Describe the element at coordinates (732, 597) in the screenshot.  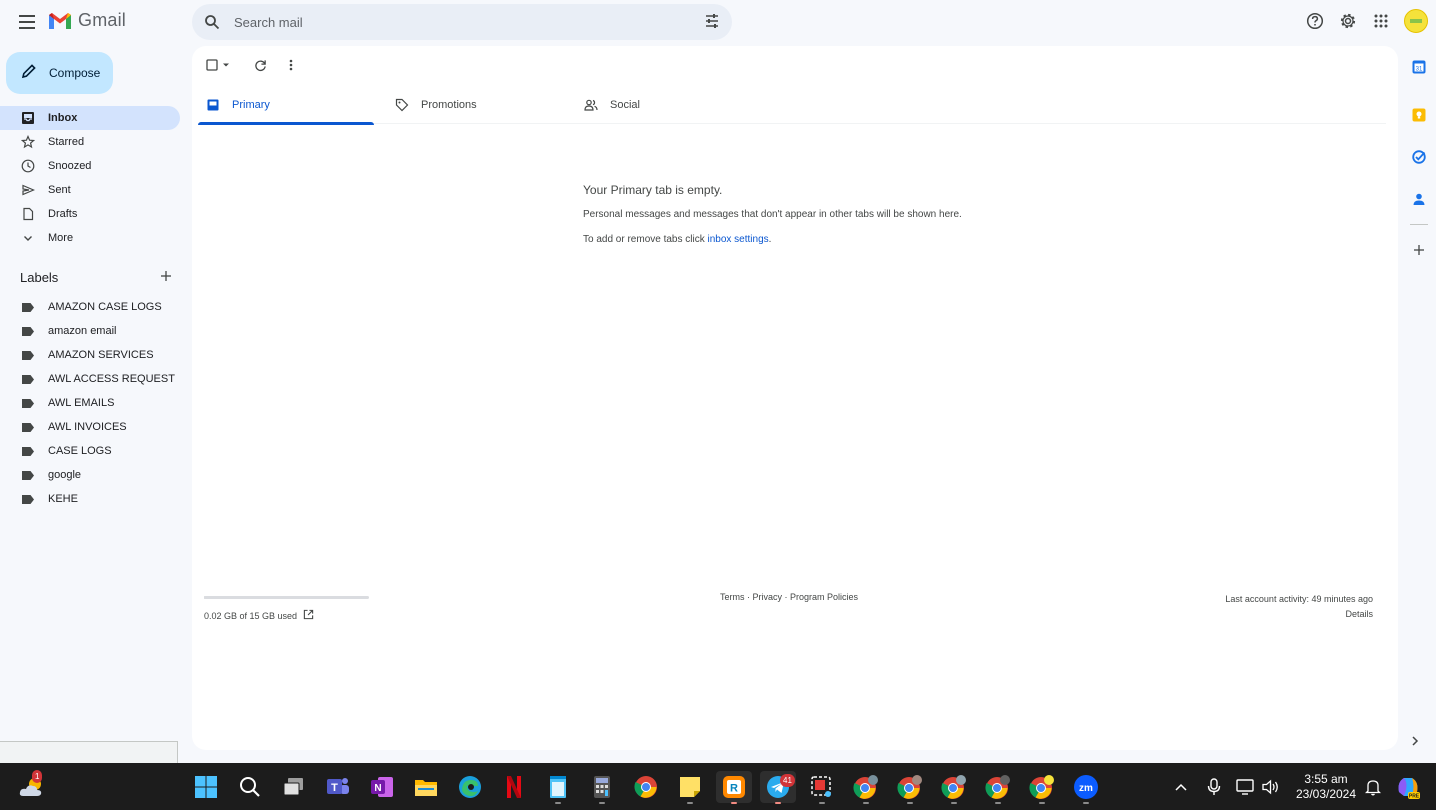
I see `terms-link: Terms` at that location.